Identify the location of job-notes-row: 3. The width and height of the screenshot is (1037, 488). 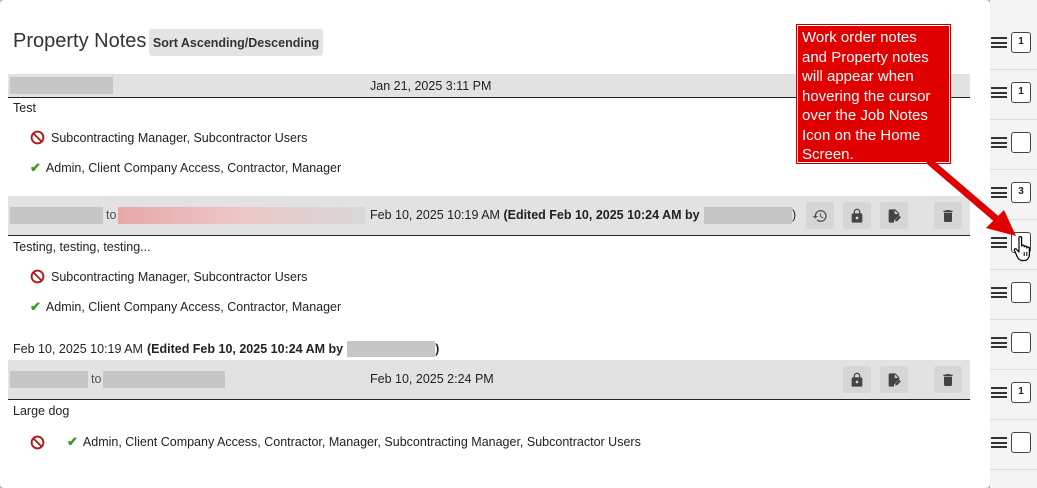
(1013, 195).